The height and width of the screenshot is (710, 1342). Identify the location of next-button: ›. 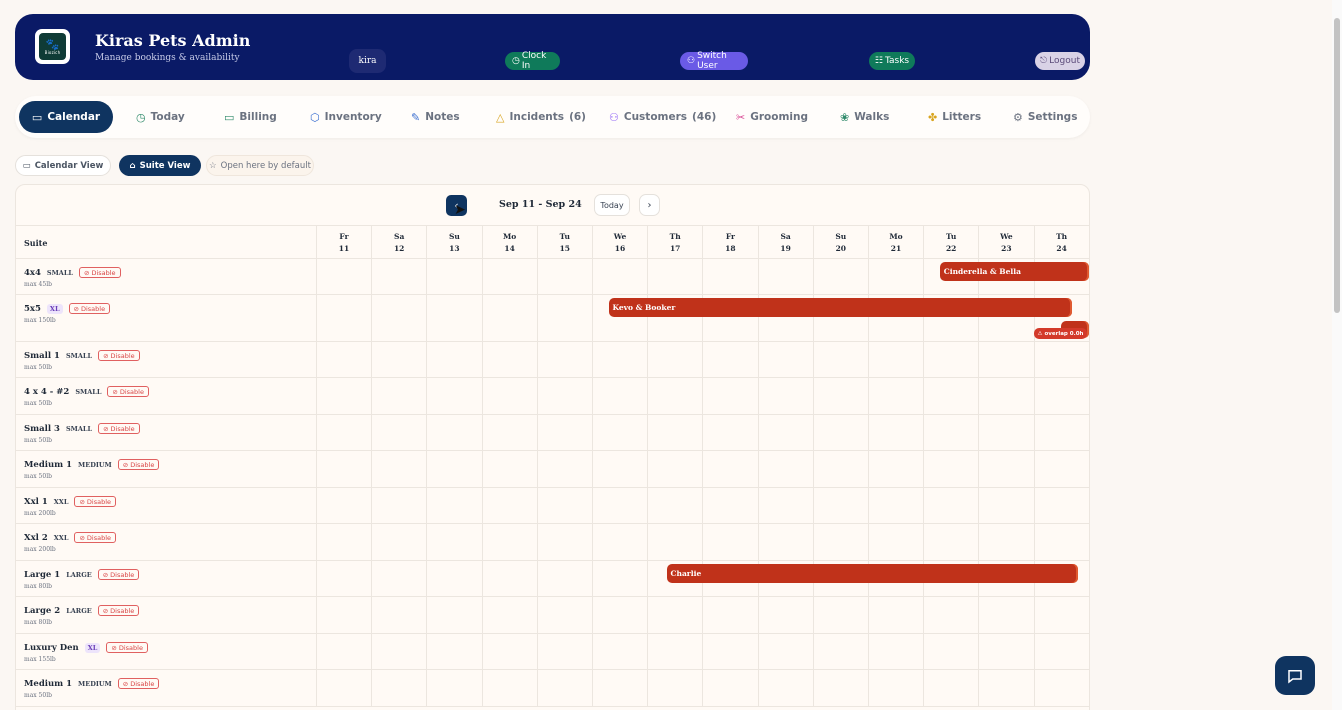
(649, 205).